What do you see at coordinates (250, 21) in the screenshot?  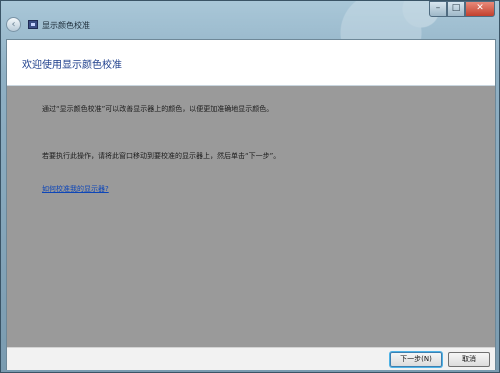 I see `title-bar: ‹ 显示颜色校准 – □ ✕` at bounding box center [250, 21].